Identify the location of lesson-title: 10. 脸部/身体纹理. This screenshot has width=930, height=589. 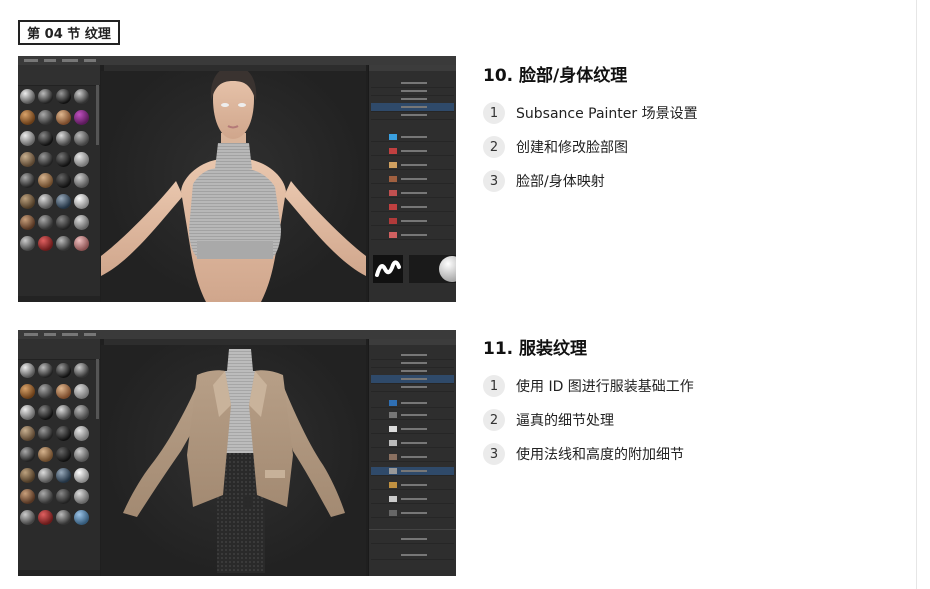
(555, 76).